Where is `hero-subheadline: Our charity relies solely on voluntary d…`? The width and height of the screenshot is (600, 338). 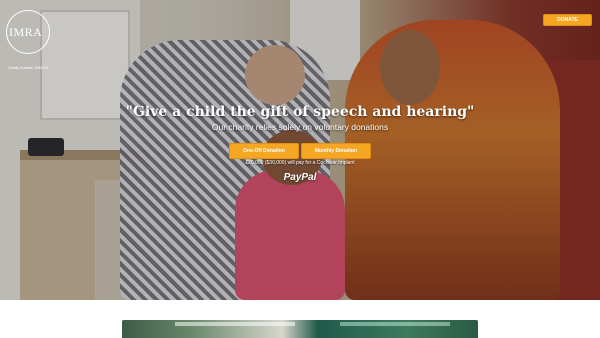
hero-subheadline: Our charity relies solely on voluntary d… is located at coordinates (300, 127).